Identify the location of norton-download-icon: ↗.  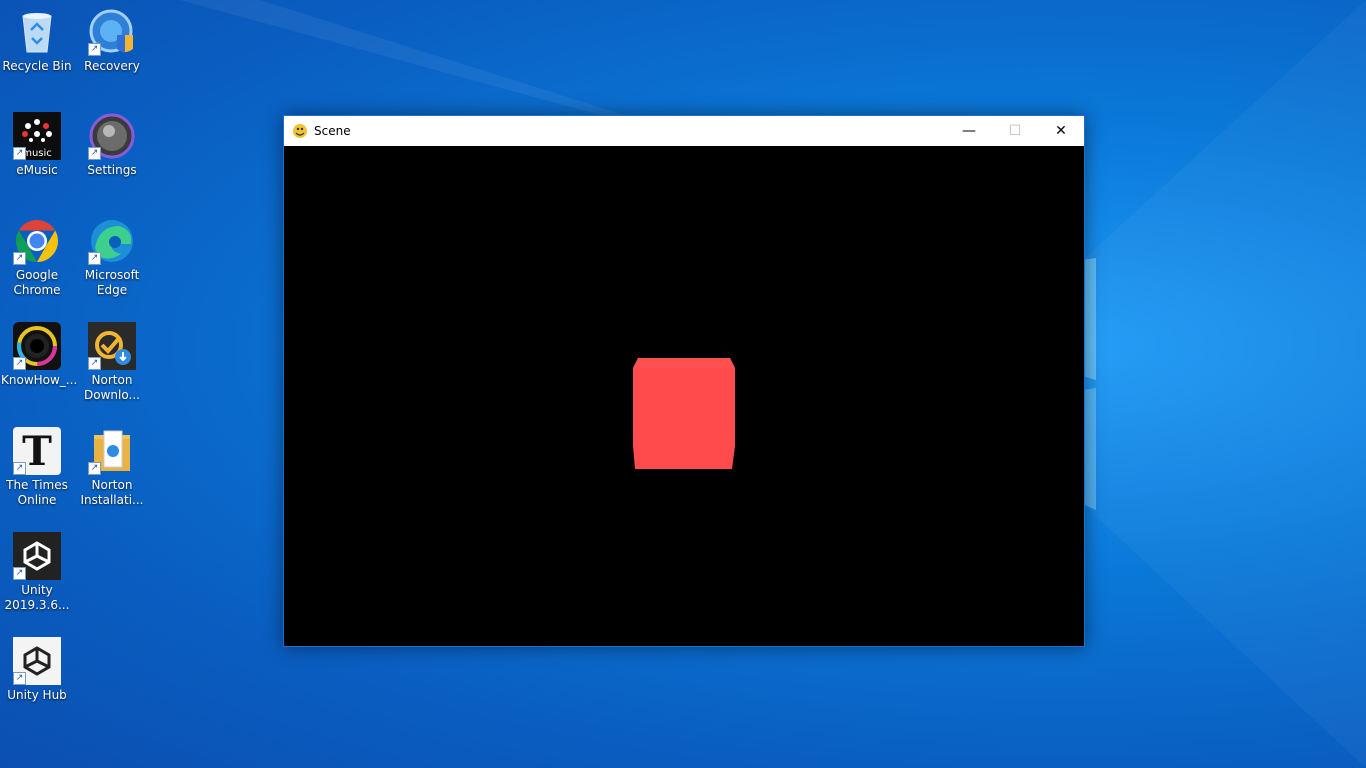
(112, 346).